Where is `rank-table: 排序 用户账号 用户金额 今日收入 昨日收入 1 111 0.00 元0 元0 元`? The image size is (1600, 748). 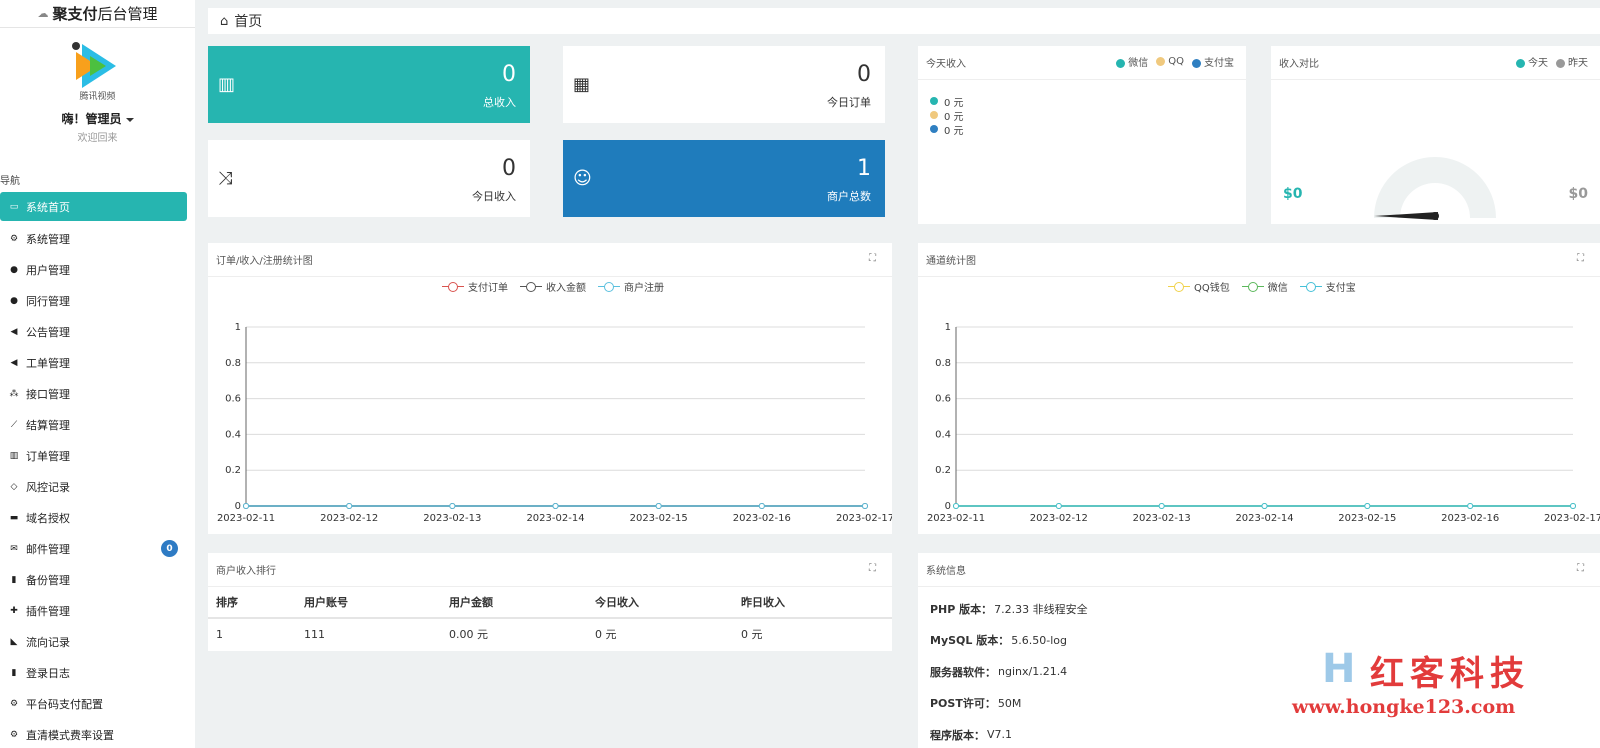
rank-table: 排序 用户账号 用户金额 今日收入 昨日收入 1 111 0.00 元0 元0 元 is located at coordinates (550, 618).